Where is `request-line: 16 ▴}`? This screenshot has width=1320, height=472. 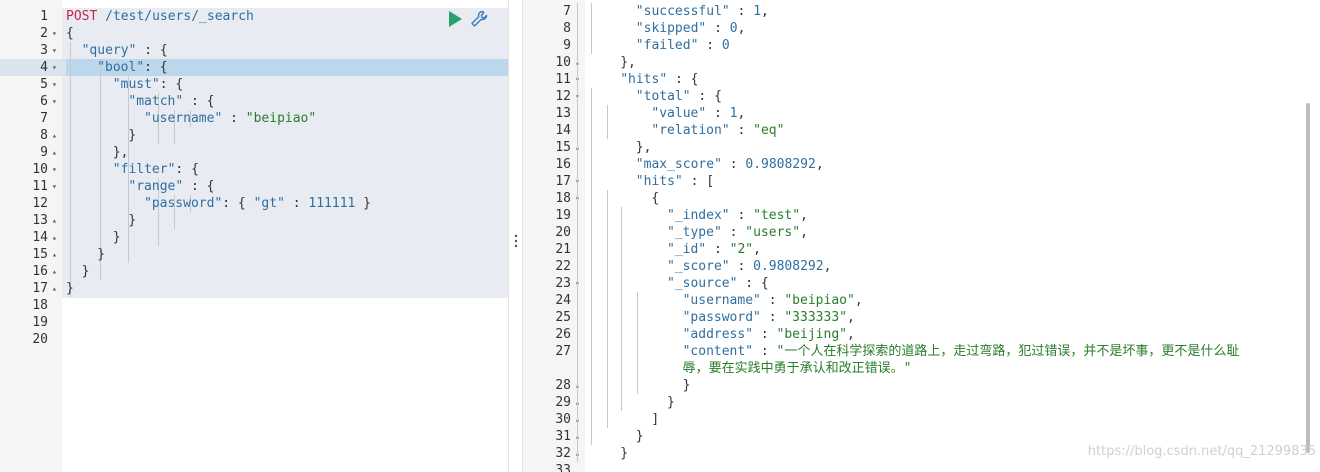 request-line: 16 ▴} is located at coordinates (254, 271).